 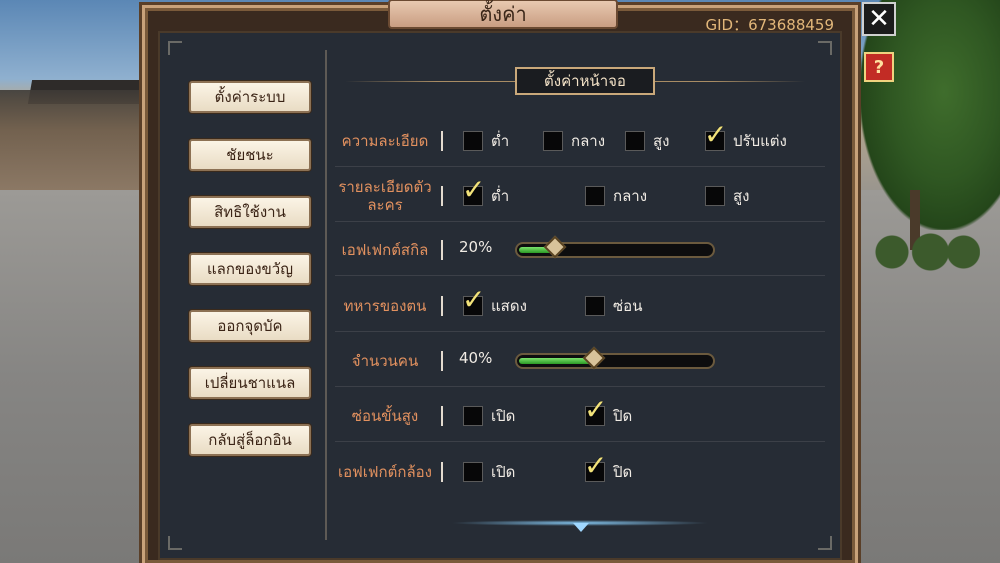 I want to click on help-icon: ?, so click(x=879, y=67).